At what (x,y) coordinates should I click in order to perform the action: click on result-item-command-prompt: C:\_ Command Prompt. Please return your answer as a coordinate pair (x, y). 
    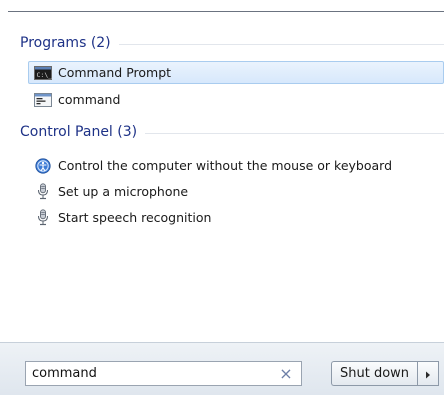
    Looking at the image, I should click on (236, 72).